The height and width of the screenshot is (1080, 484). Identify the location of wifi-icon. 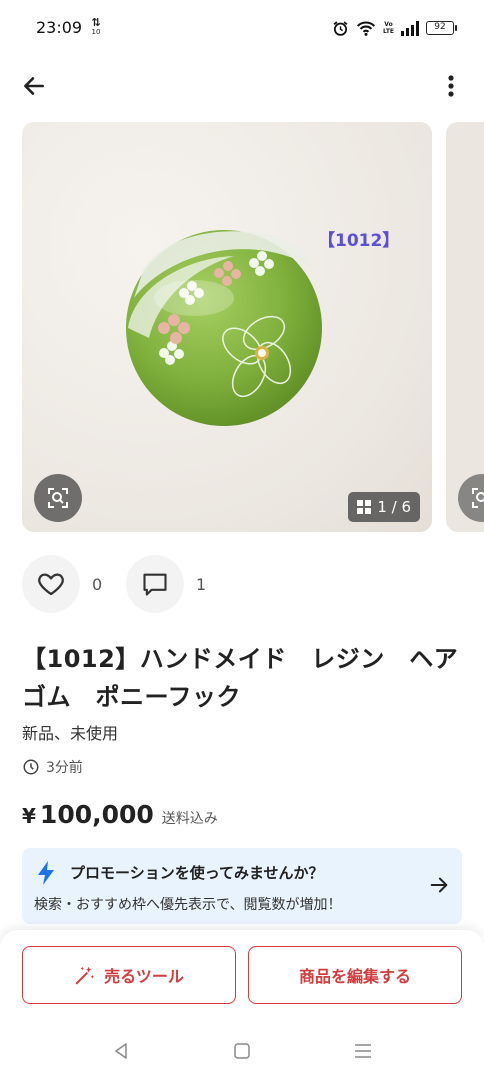
(366, 28).